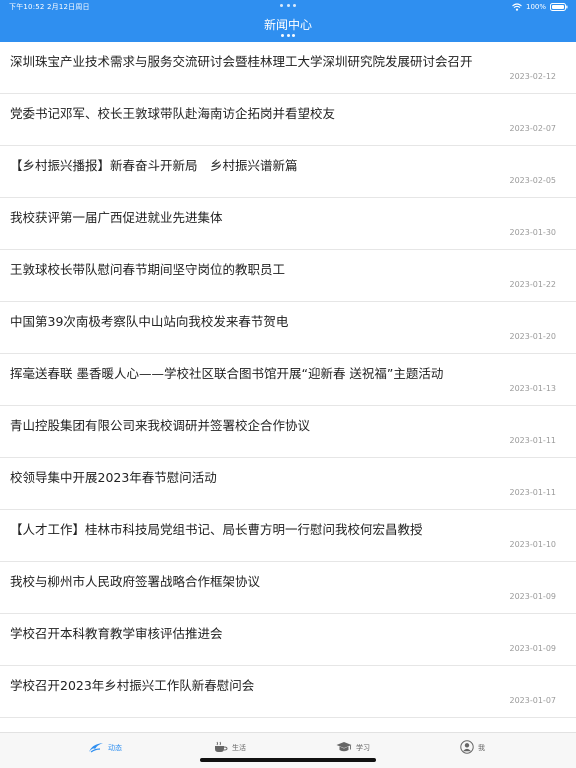 Image resolution: width=576 pixels, height=768 pixels. Describe the element at coordinates (344, 748) in the screenshot. I see `graduation-cap-icon` at that location.